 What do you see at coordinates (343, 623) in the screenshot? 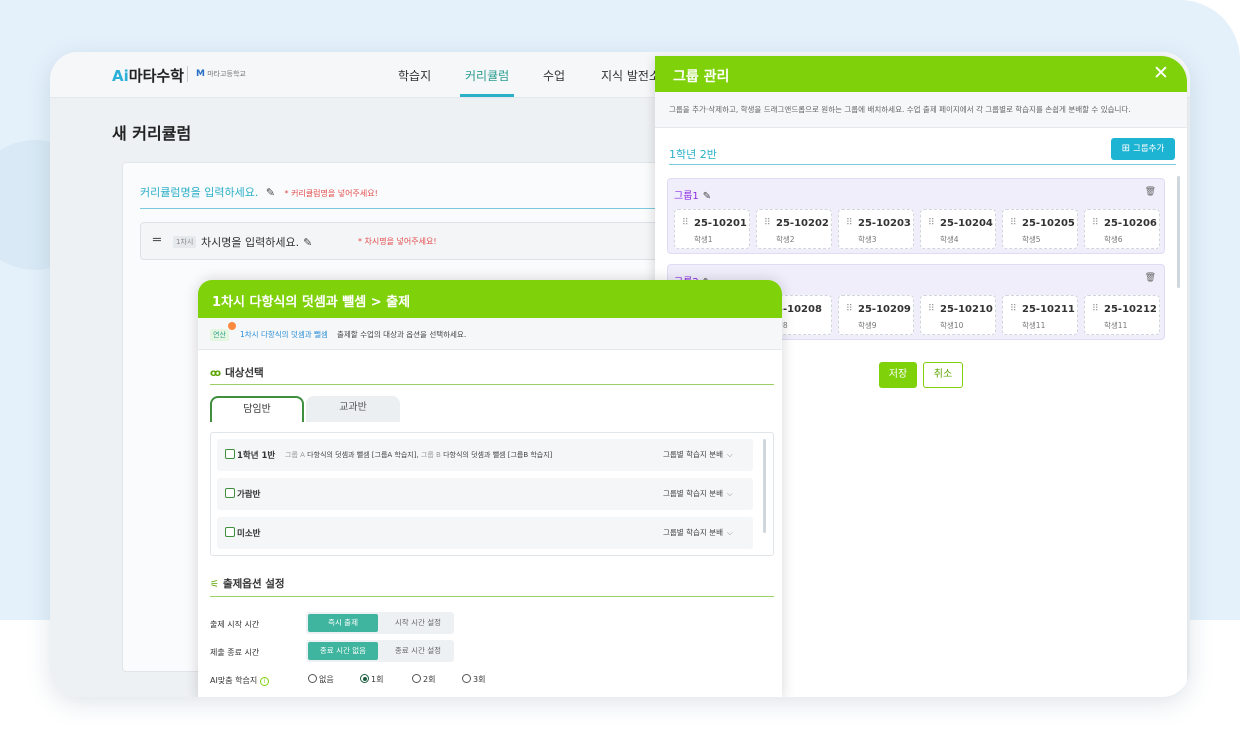
I see `start-immediately-option: 즉시 출제` at bounding box center [343, 623].